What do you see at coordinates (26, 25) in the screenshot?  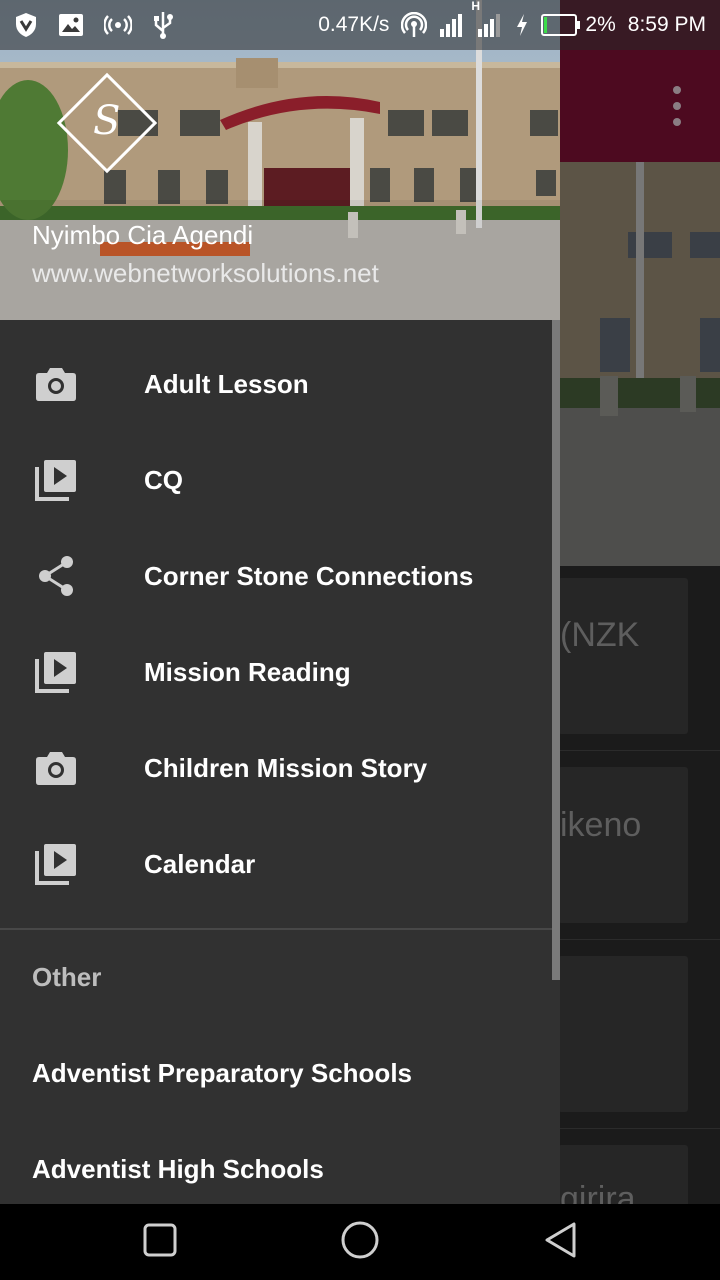 I see `shield-icon` at bounding box center [26, 25].